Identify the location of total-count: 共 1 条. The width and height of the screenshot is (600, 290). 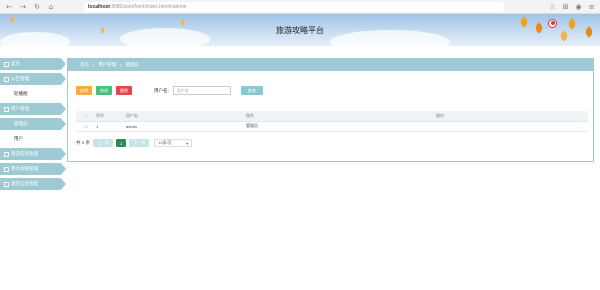
(83, 142).